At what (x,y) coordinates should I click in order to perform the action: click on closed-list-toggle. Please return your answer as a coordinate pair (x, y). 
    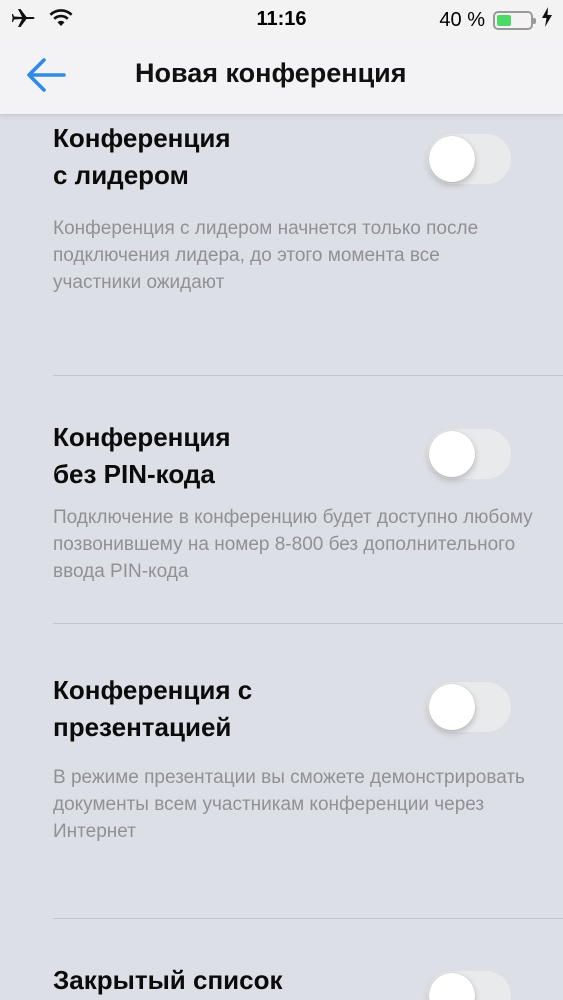
    Looking at the image, I should click on (469, 985).